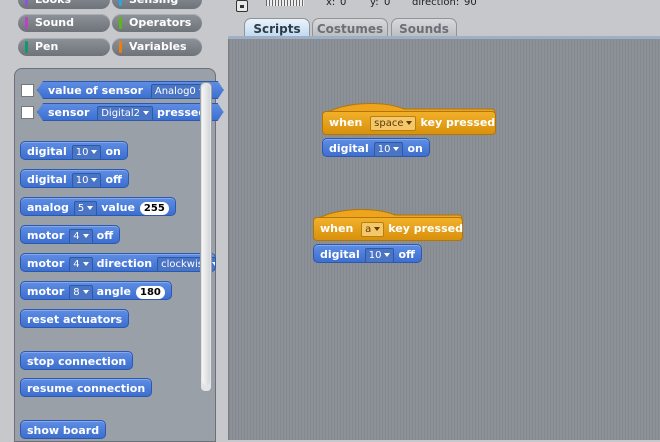 This screenshot has height=442, width=660. I want to click on palette-scrollbar-thumb, so click(206, 235).